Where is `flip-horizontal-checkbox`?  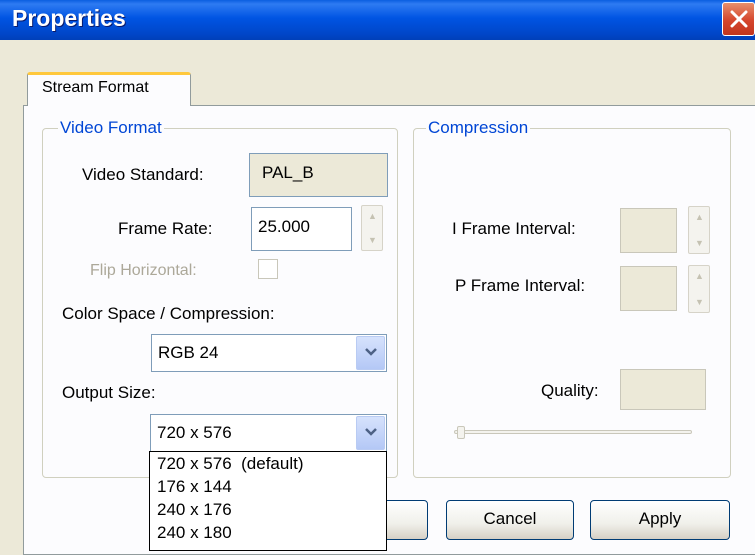 flip-horizontal-checkbox is located at coordinates (268, 269).